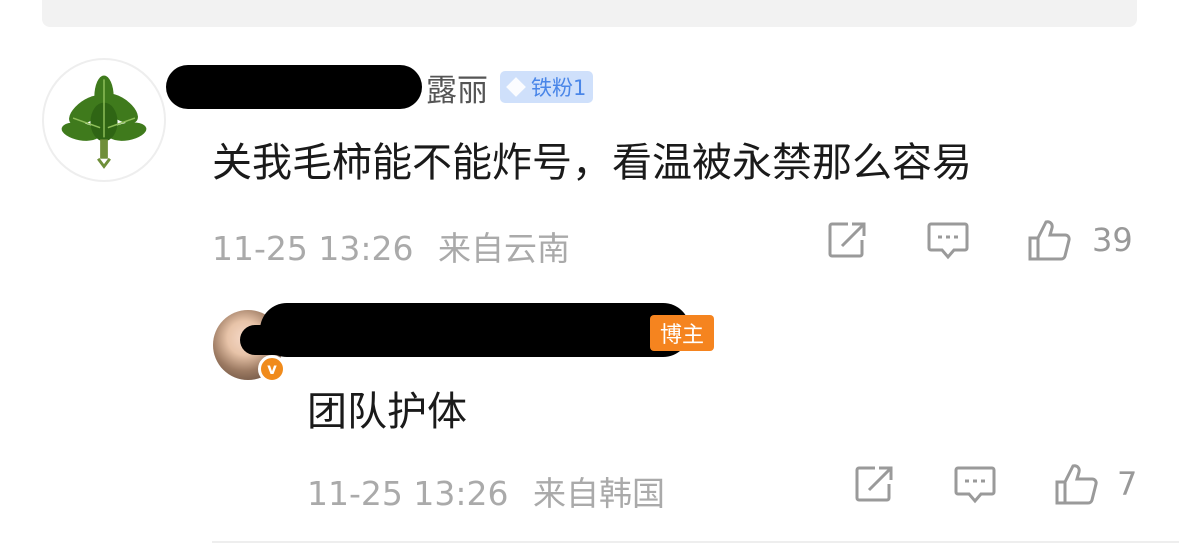 This screenshot has height=555, width=1179. I want to click on comment-reply-button, so click(948, 241).